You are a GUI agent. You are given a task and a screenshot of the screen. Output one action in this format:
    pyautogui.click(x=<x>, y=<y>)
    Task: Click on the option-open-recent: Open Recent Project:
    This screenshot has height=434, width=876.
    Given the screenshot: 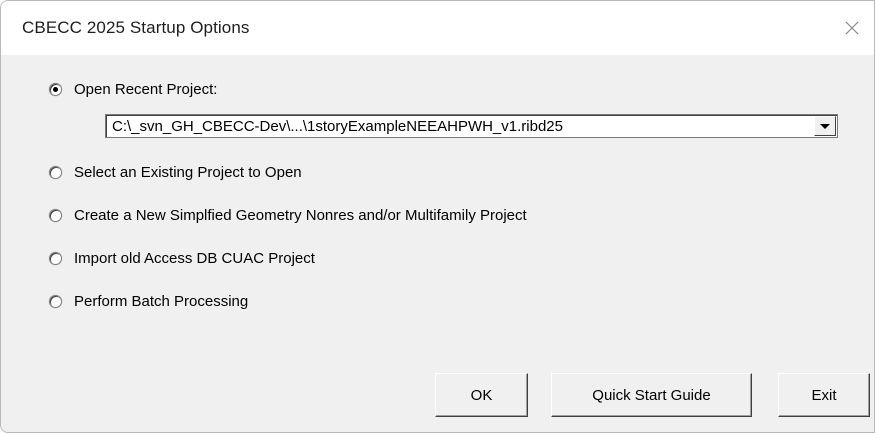 What is the action you would take?
    pyautogui.click(x=133, y=89)
    